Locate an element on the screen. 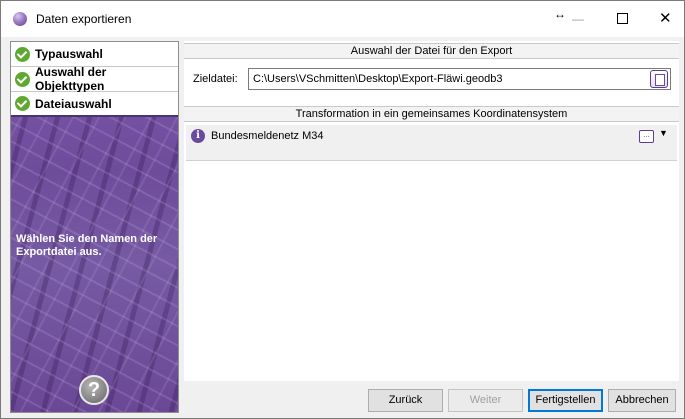  step-label: Typauswahl is located at coordinates (69, 54).